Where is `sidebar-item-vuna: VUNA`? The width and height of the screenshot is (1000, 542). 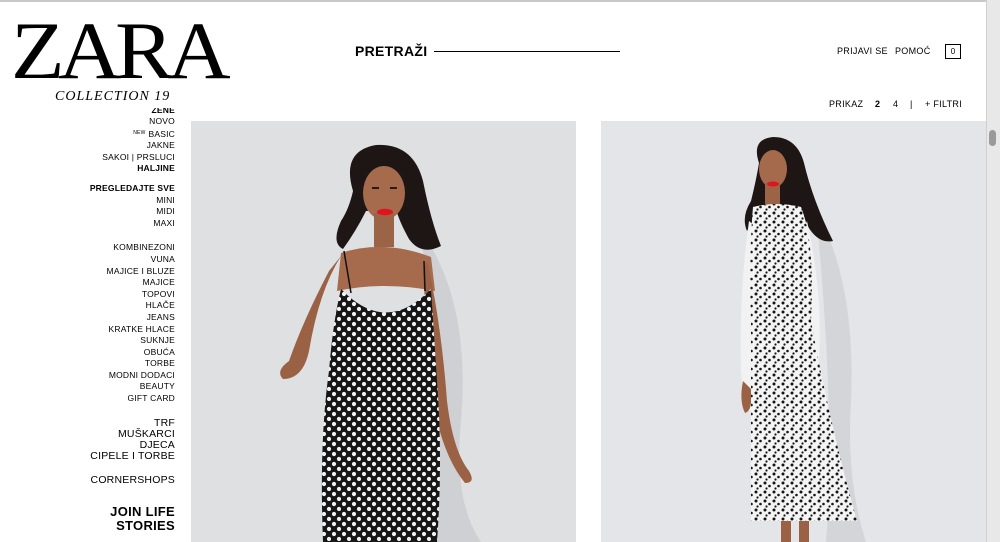
sidebar-item-vuna: VUNA is located at coordinates (117, 260).